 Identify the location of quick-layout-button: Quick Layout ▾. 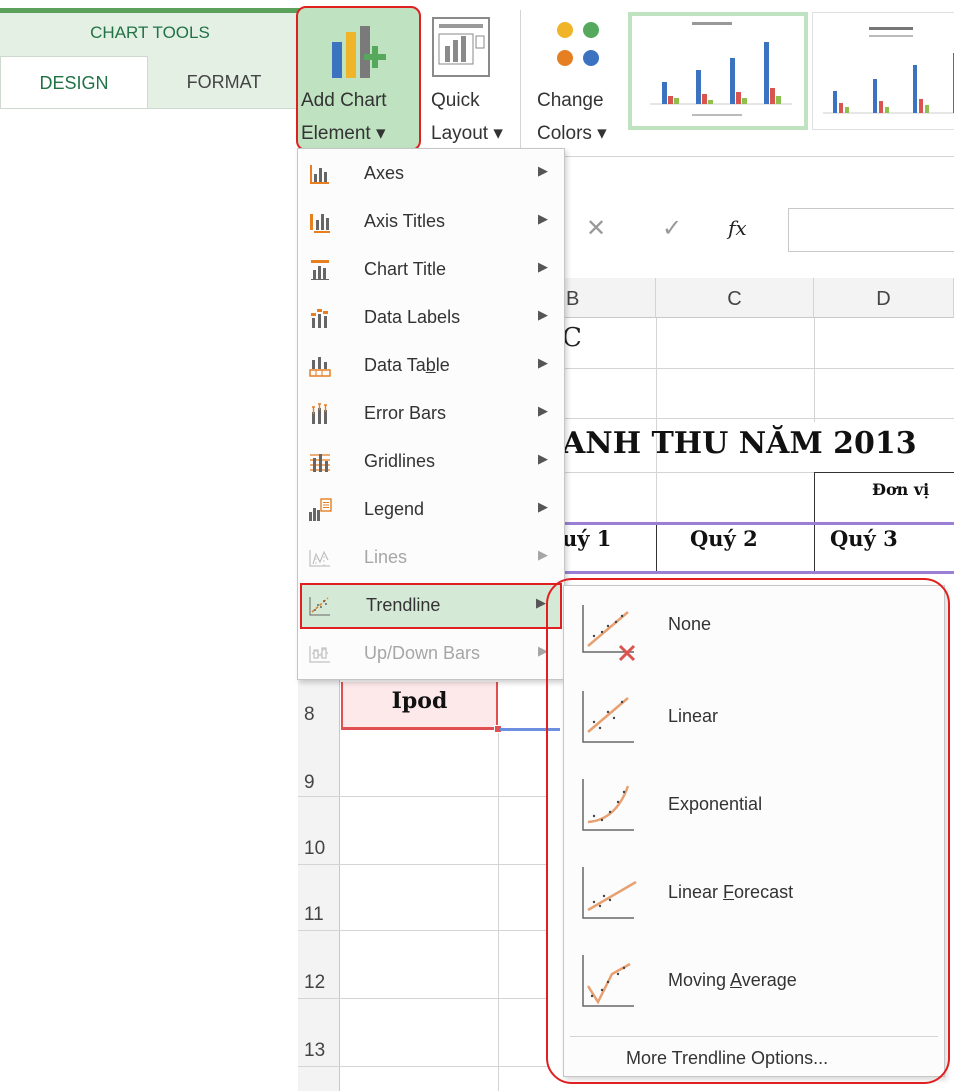
(468, 78).